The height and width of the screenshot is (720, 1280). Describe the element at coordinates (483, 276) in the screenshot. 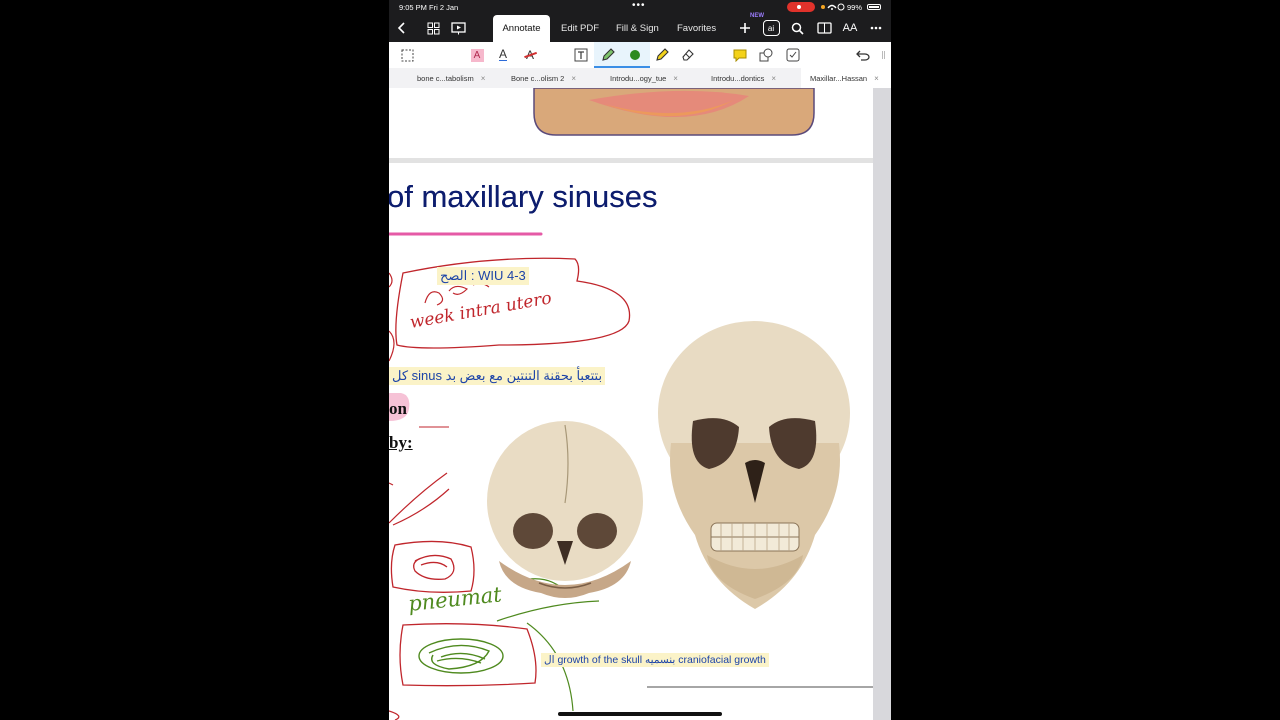

I see `highlighted-note-wiu: الصح : WIU 4-3` at that location.